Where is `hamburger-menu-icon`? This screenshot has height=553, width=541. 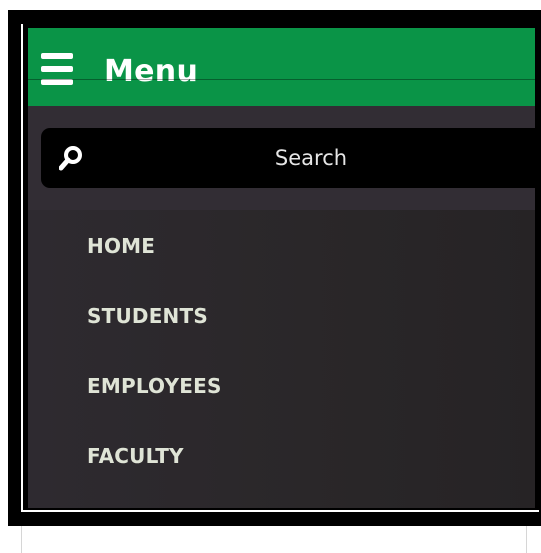 hamburger-menu-icon is located at coordinates (57, 69).